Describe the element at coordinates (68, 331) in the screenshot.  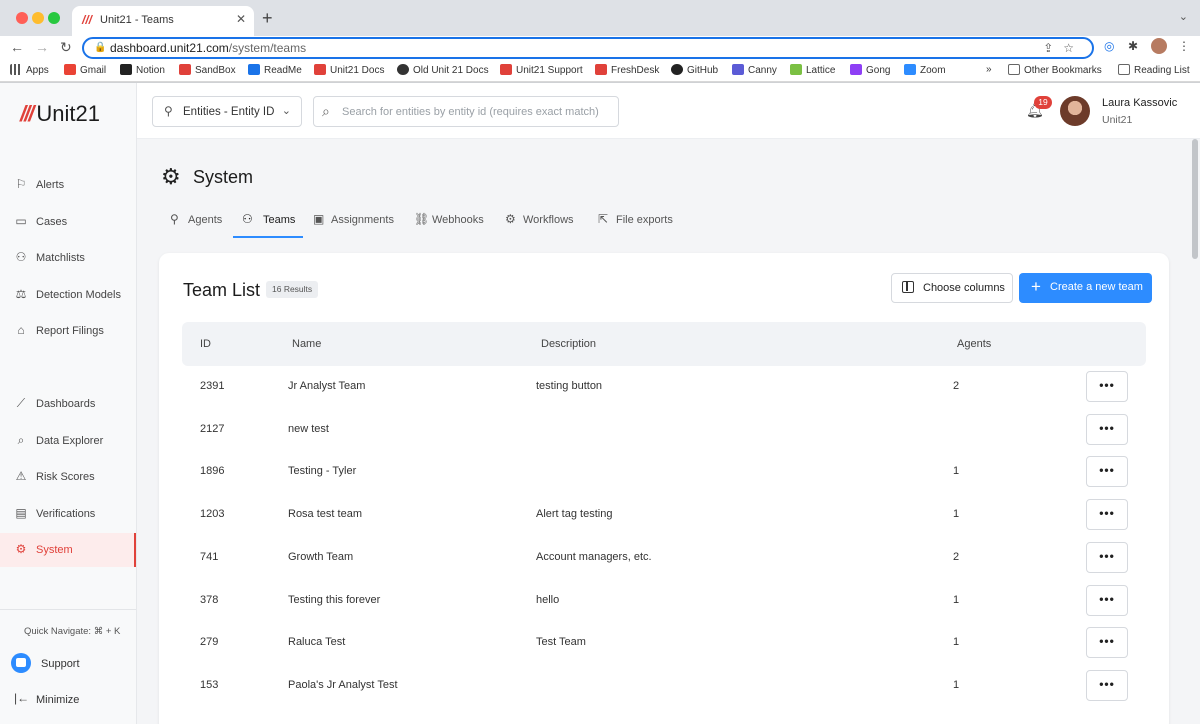
I see `sidebar-item-report-filings: ⌂ Report Filings` at that location.